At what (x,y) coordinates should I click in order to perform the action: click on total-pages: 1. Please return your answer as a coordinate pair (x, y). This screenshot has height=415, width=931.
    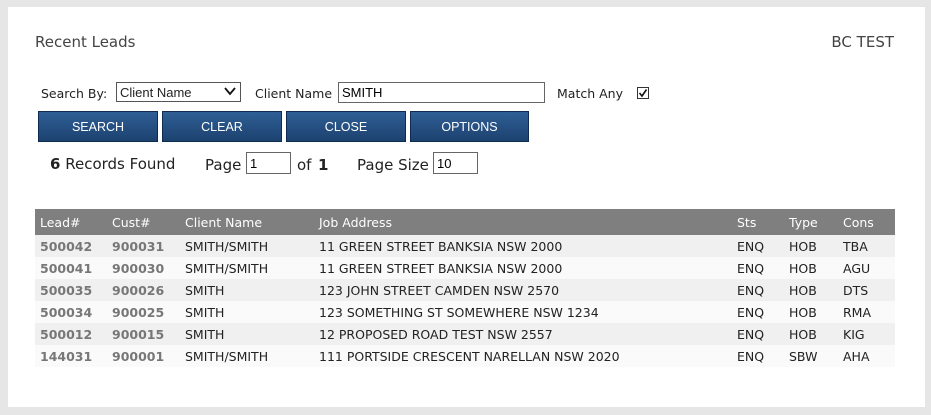
    Looking at the image, I should click on (323, 165).